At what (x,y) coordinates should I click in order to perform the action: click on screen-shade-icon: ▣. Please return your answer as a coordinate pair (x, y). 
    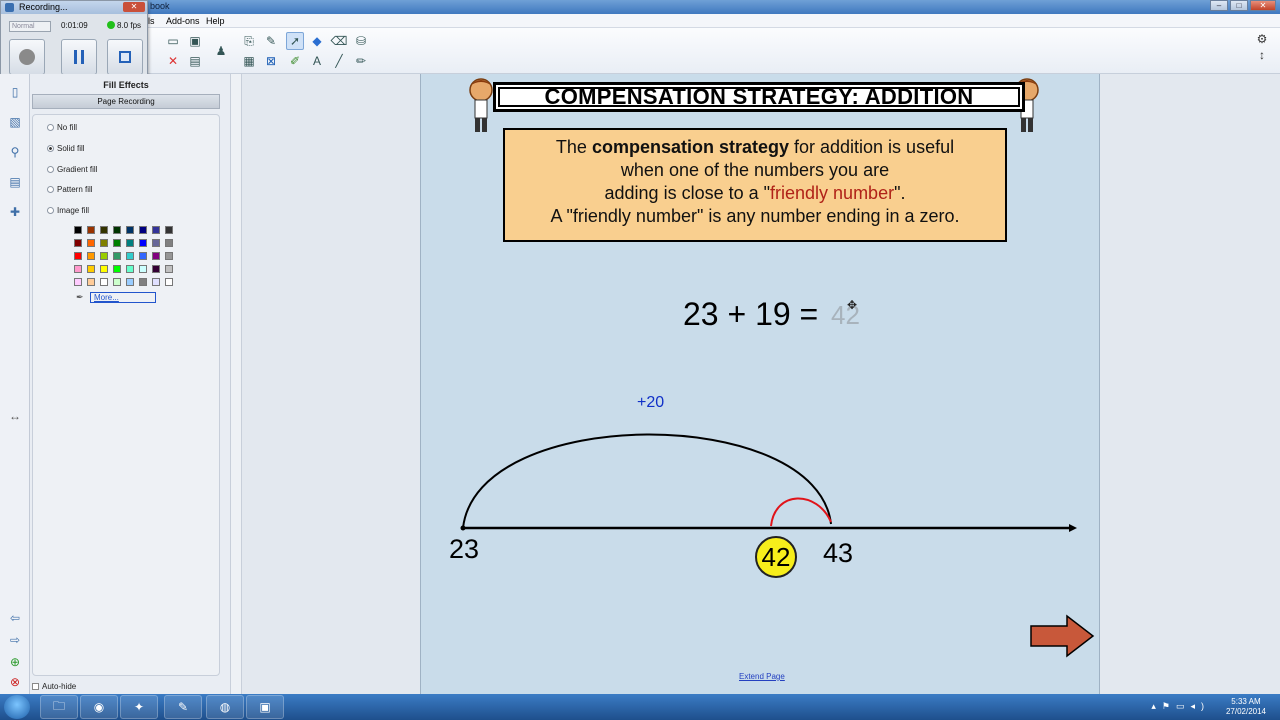
    Looking at the image, I should click on (195, 41).